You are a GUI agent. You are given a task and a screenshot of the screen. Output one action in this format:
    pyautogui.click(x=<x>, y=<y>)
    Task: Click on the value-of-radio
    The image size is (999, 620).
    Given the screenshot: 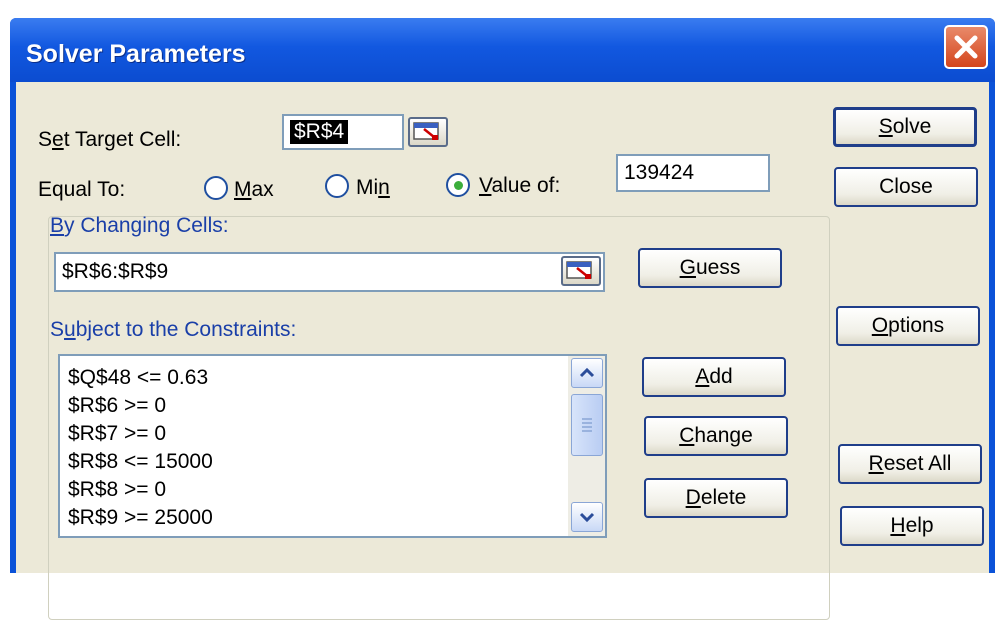 What is the action you would take?
    pyautogui.click(x=458, y=185)
    